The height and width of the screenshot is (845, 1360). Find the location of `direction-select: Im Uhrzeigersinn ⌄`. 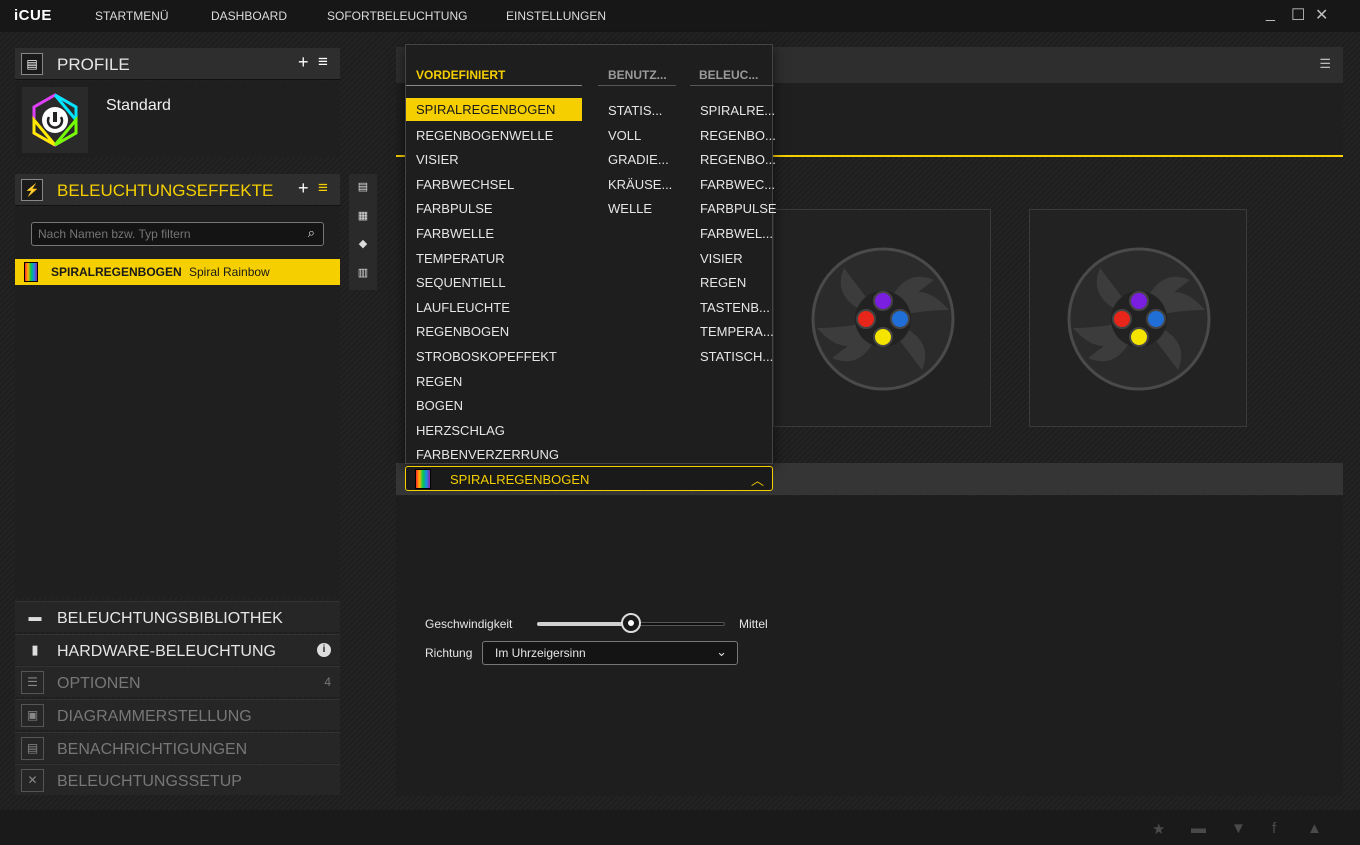

direction-select: Im Uhrzeigersinn ⌄ is located at coordinates (610, 653).